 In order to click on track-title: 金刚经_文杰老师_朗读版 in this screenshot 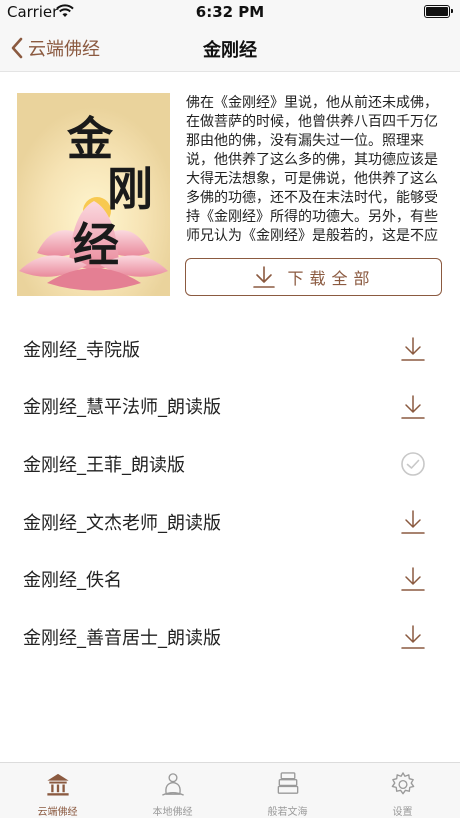, I will do `click(122, 523)`.